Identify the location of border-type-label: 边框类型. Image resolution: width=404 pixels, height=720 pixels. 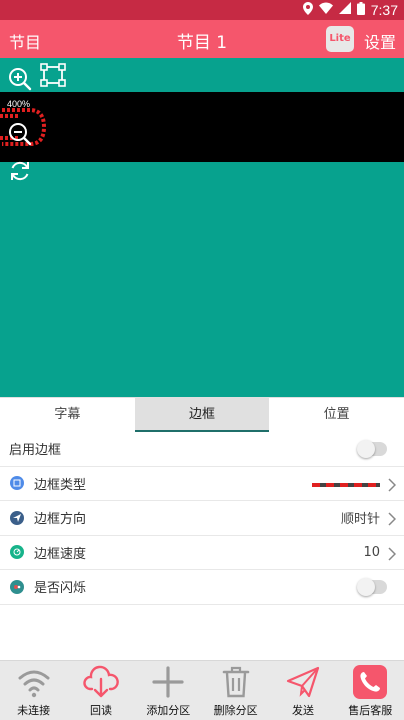
(60, 485).